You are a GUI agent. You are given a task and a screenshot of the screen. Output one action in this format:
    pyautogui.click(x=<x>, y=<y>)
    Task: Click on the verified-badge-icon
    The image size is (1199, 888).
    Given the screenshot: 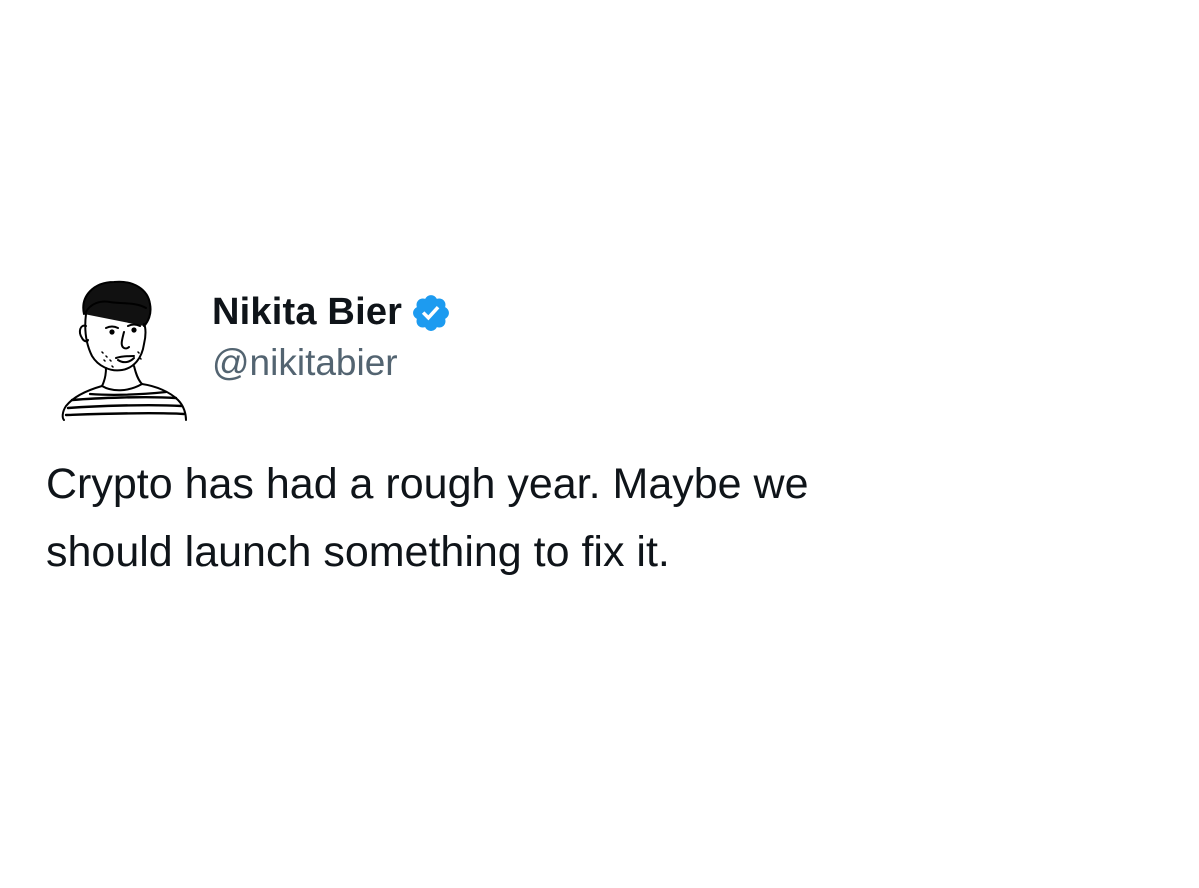 What is the action you would take?
    pyautogui.click(x=431, y=313)
    